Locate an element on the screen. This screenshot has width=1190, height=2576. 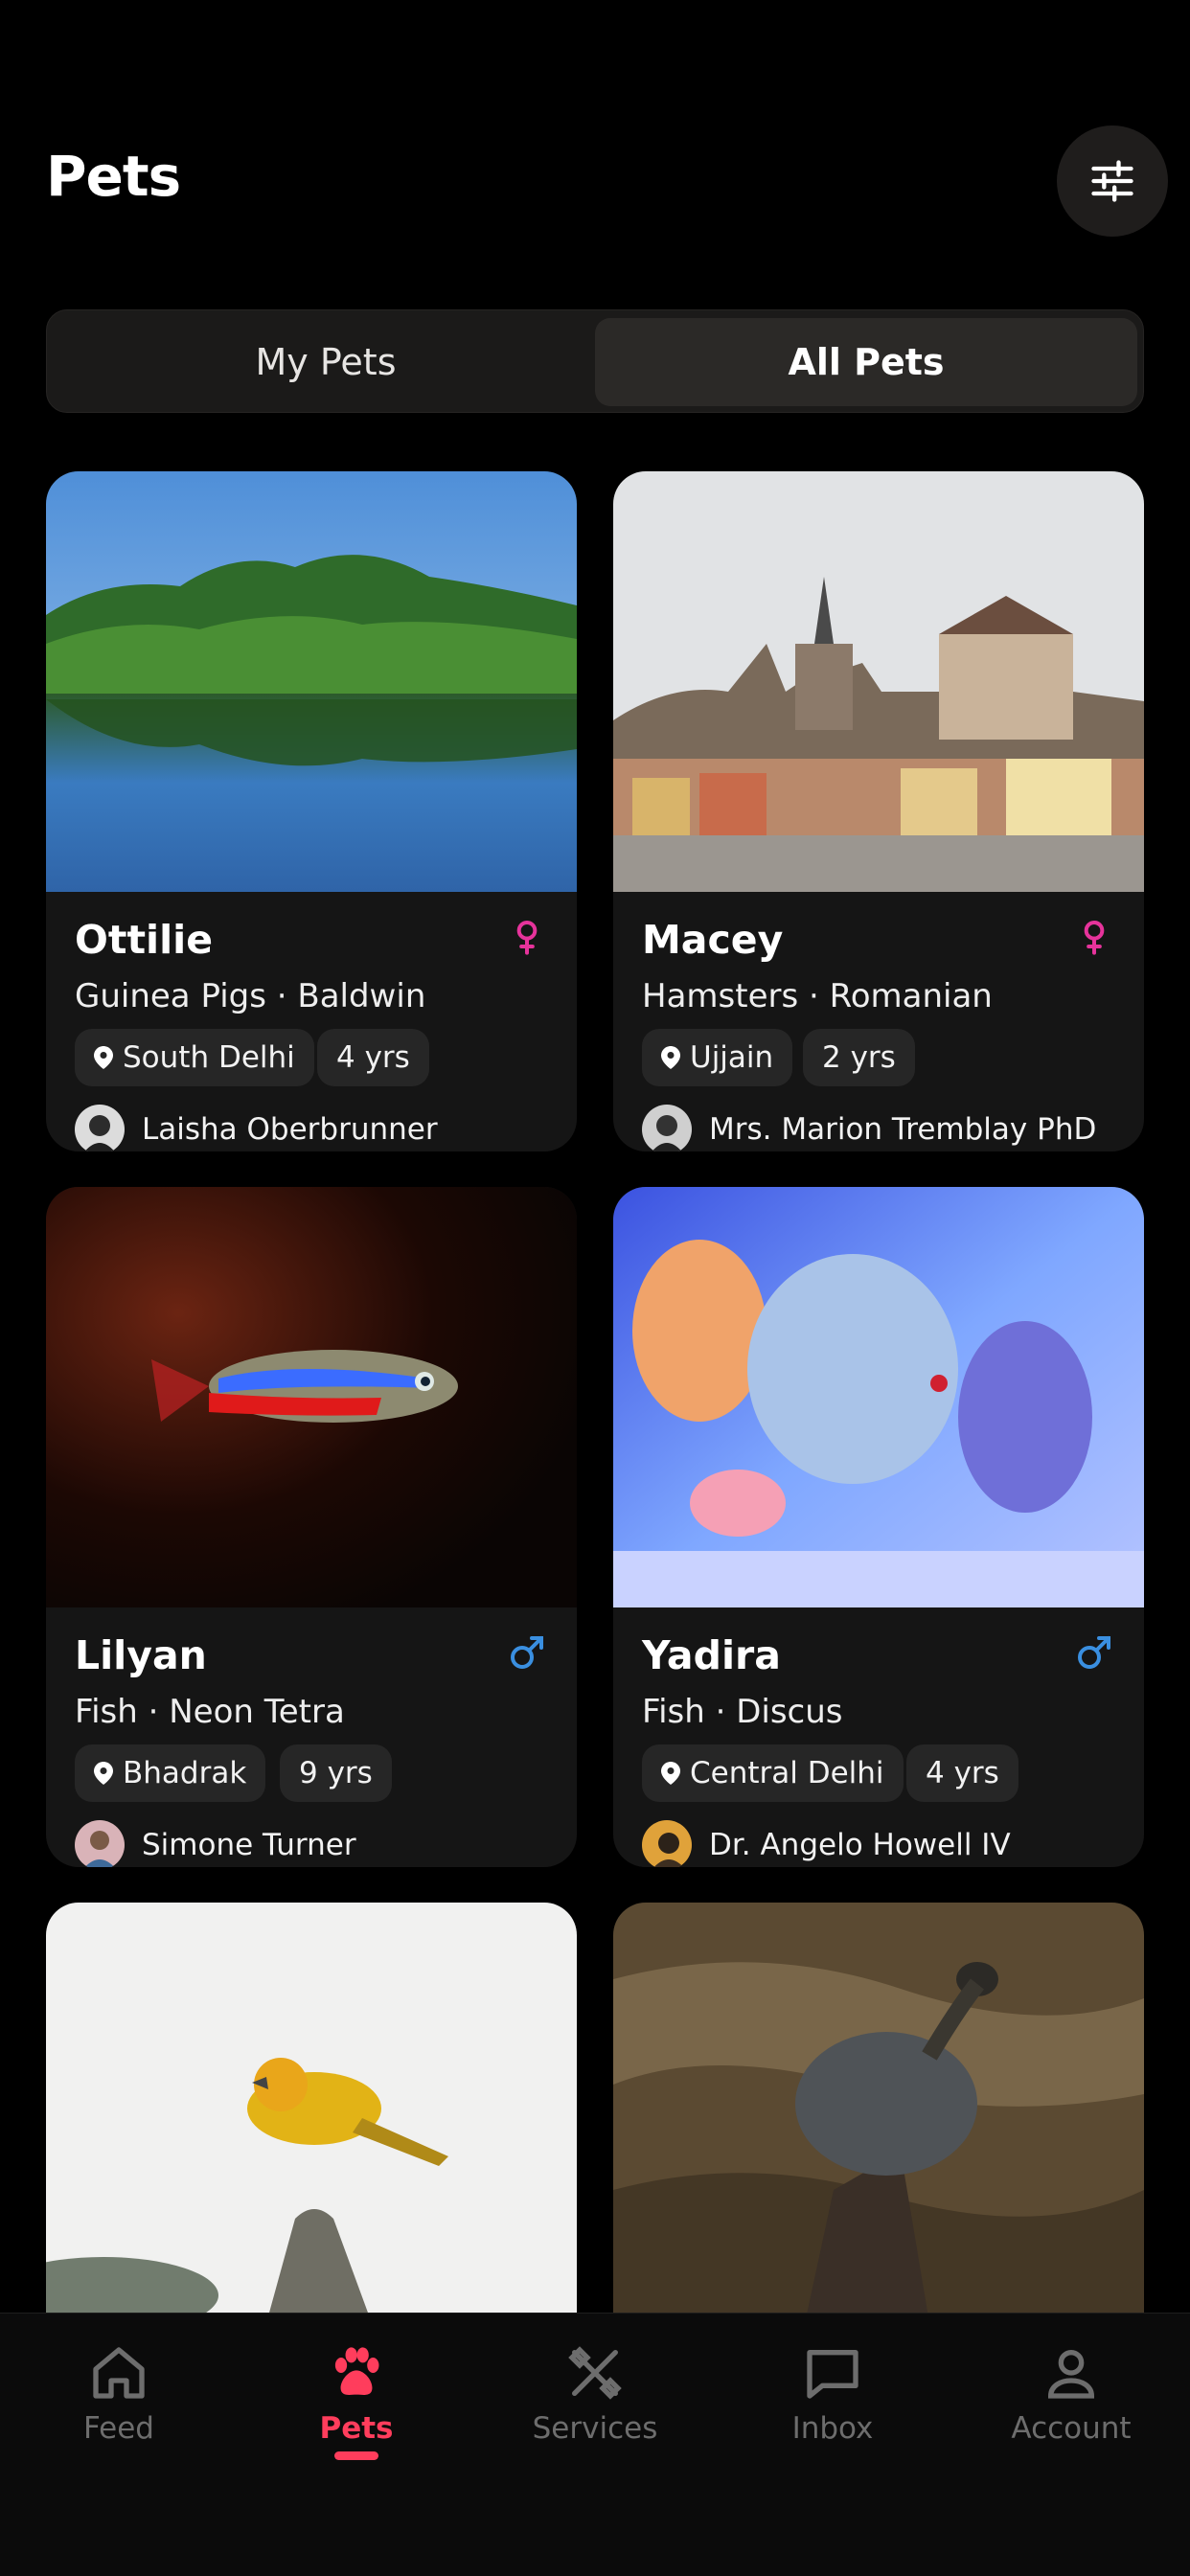
nav-feed-label: Feed is located at coordinates (119, 2428).